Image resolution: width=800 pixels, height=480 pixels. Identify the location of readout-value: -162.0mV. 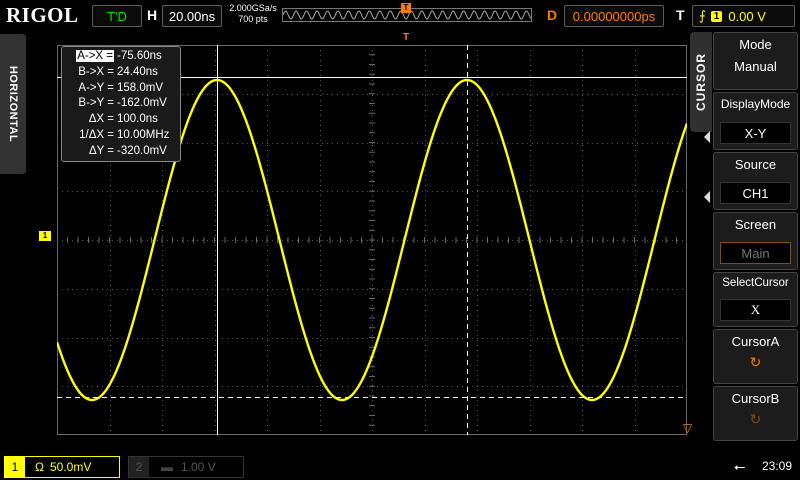
(142, 103).